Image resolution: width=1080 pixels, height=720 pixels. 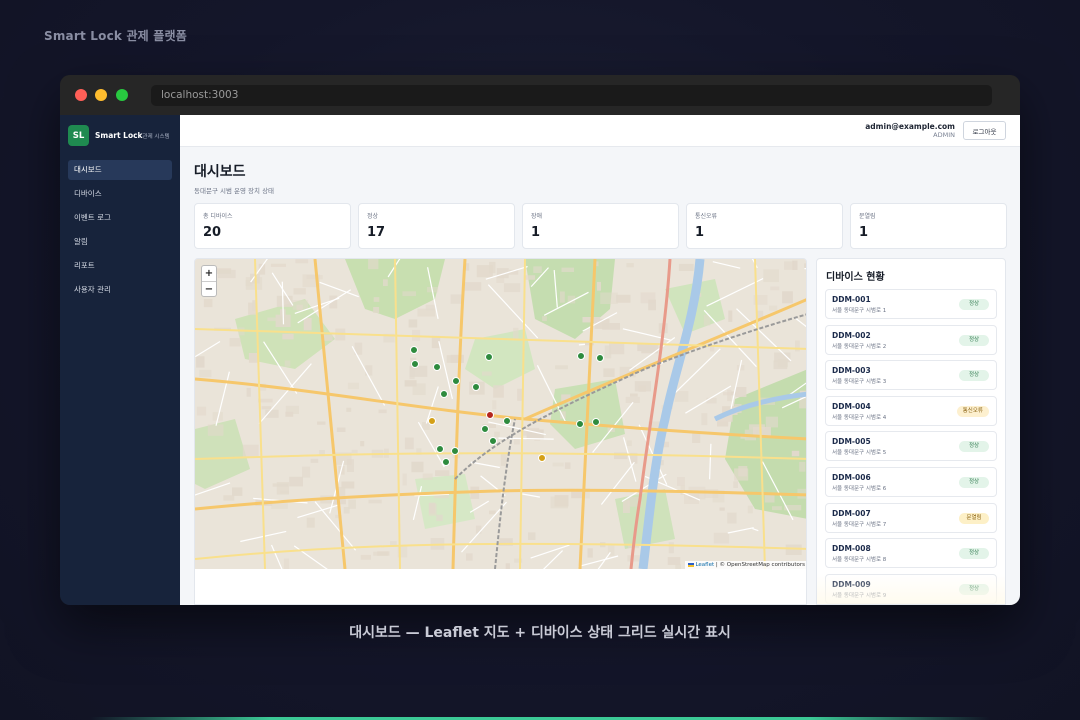 I want to click on sidebar-item: 알림, so click(x=120, y=242).